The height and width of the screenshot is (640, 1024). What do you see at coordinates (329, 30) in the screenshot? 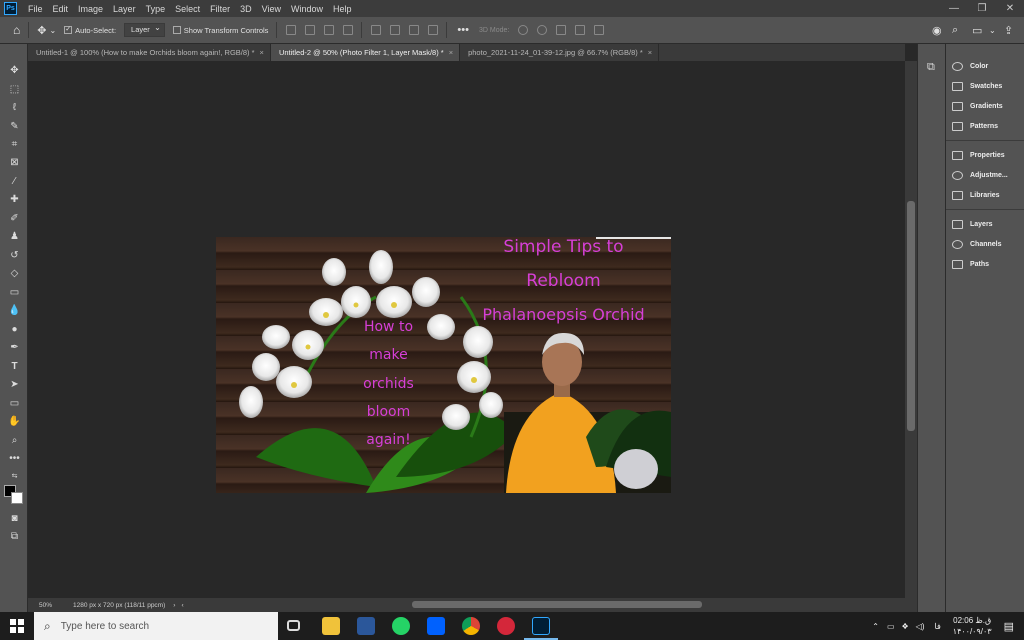
I see `align-right-icon` at bounding box center [329, 30].